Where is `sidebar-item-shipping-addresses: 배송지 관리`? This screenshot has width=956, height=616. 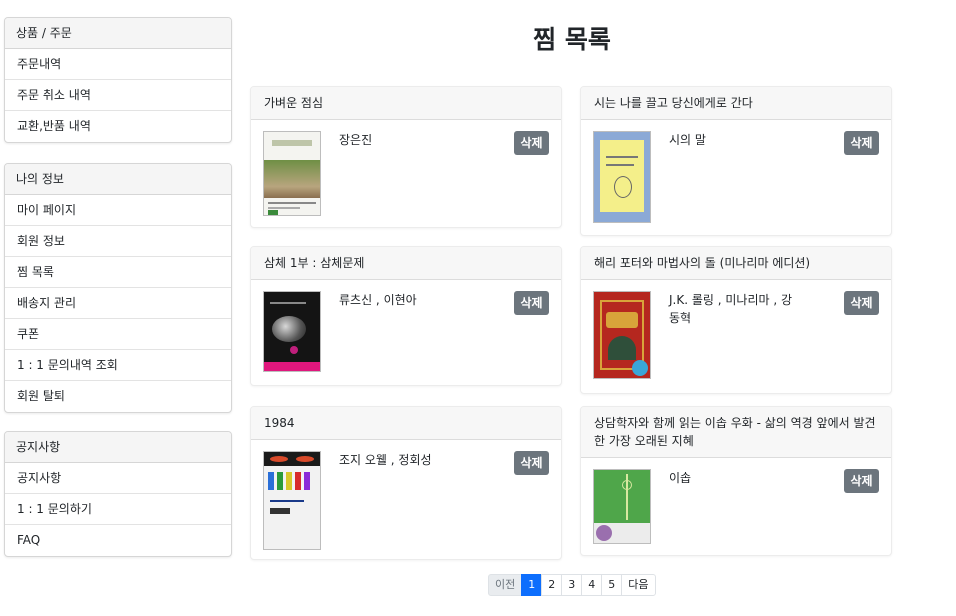
sidebar-item-shipping-addresses: 배송지 관리 is located at coordinates (118, 303).